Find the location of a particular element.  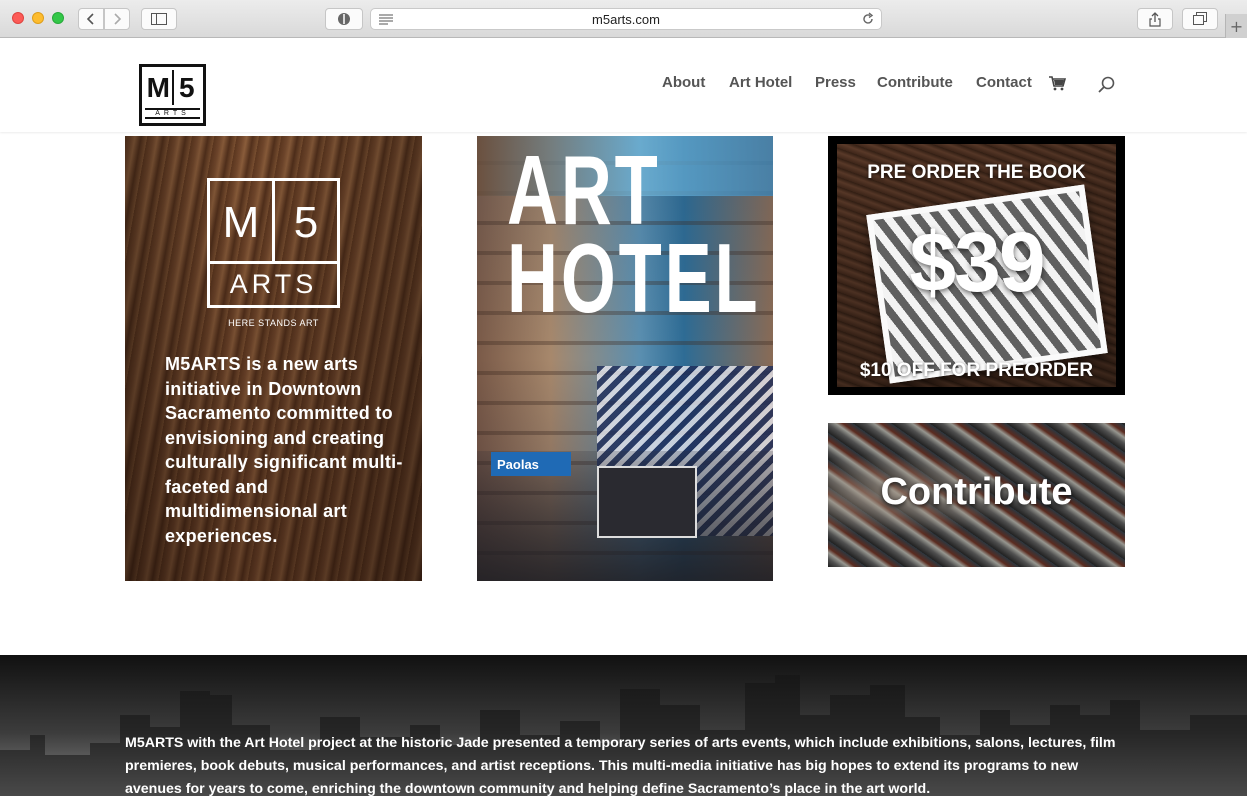

art-hotel-title-line1: ART is located at coordinates (584, 190).